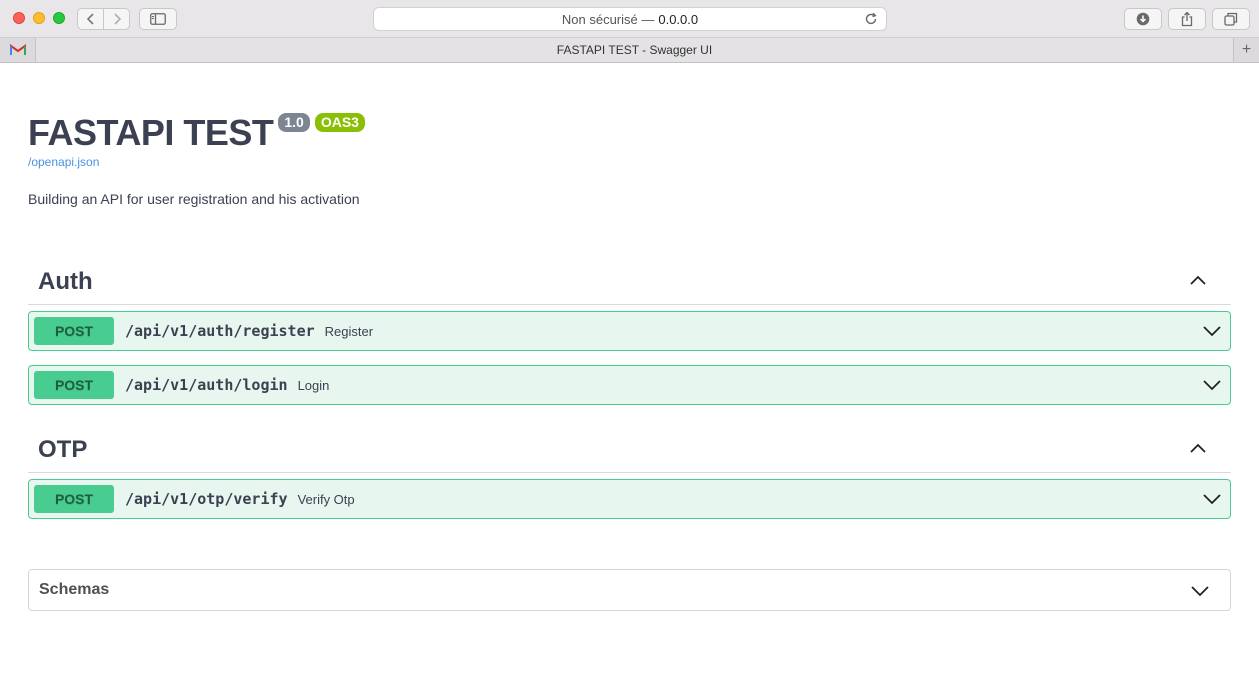 This screenshot has height=699, width=1259. I want to click on tag-name: OTP, so click(63, 449).